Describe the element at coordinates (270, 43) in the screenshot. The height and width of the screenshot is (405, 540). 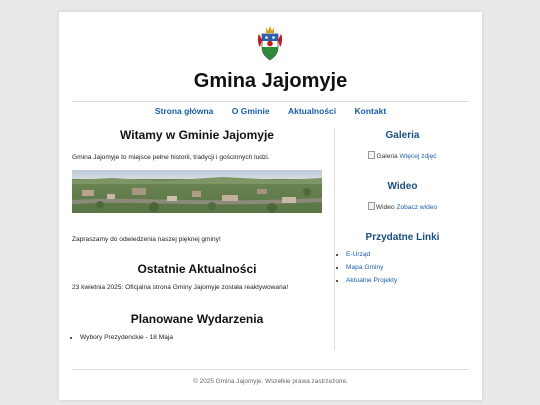
I see `coat-of-arms-icon` at that location.